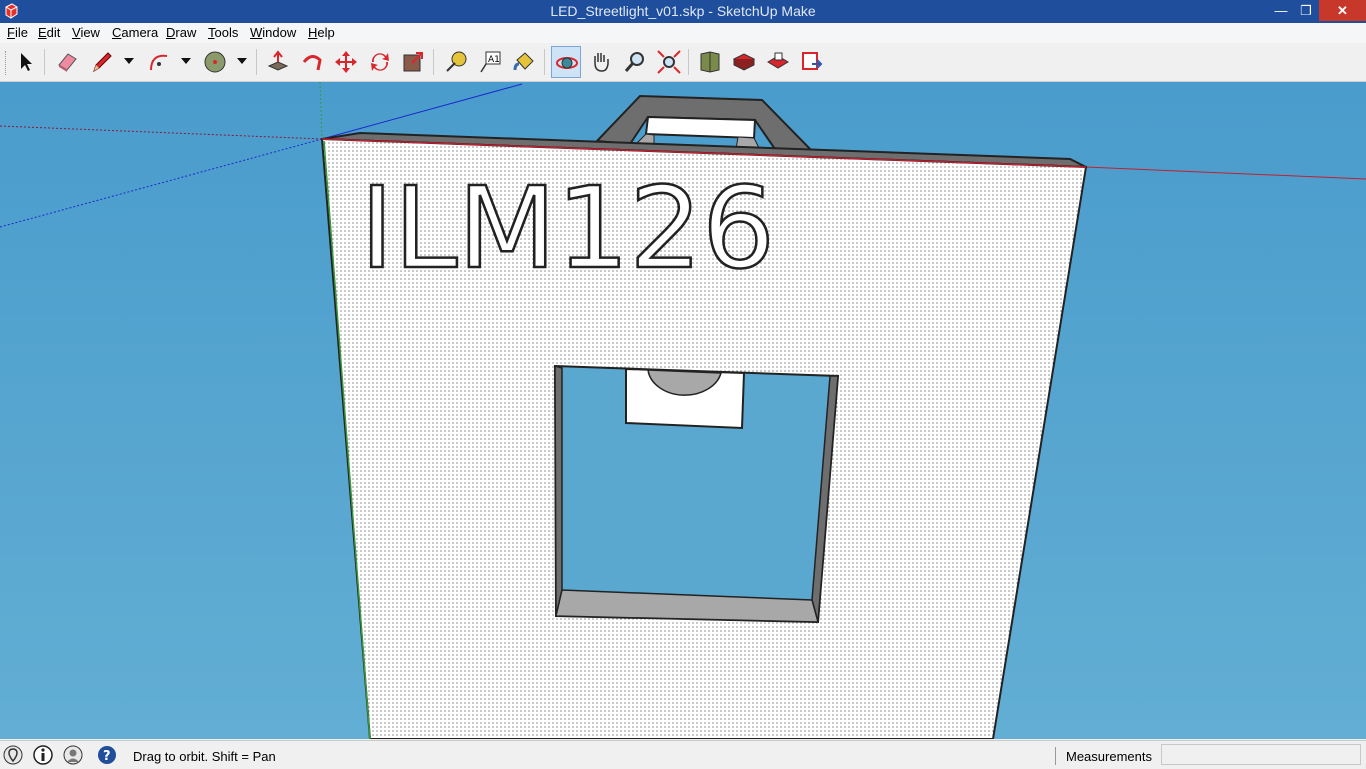  I want to click on push-pull-icon, so click(278, 60).